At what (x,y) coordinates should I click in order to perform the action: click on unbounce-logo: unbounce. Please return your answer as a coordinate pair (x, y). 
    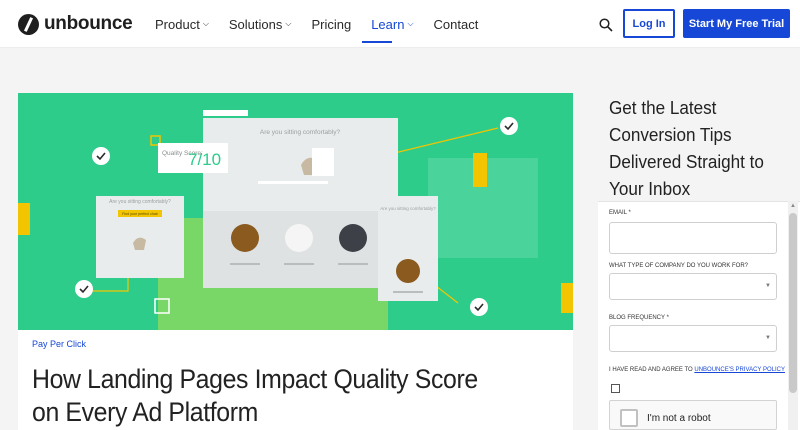
    Looking at the image, I should click on (75, 24).